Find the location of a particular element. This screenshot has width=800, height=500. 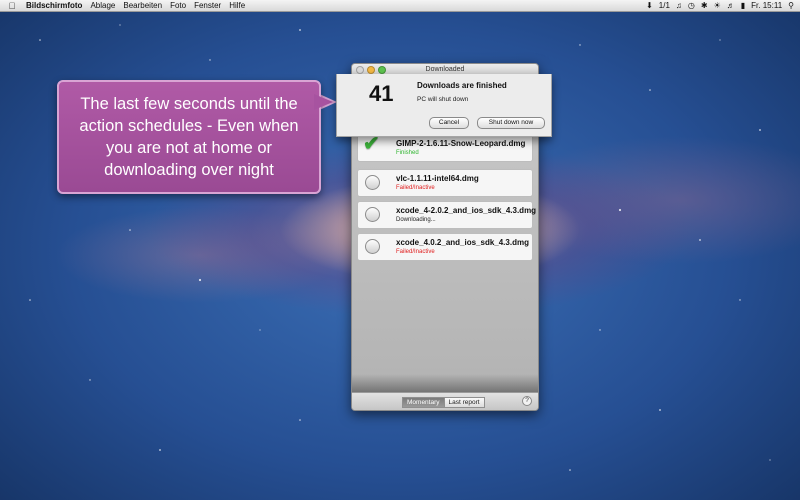

clock: Fr. 15:11 is located at coordinates (766, 5).